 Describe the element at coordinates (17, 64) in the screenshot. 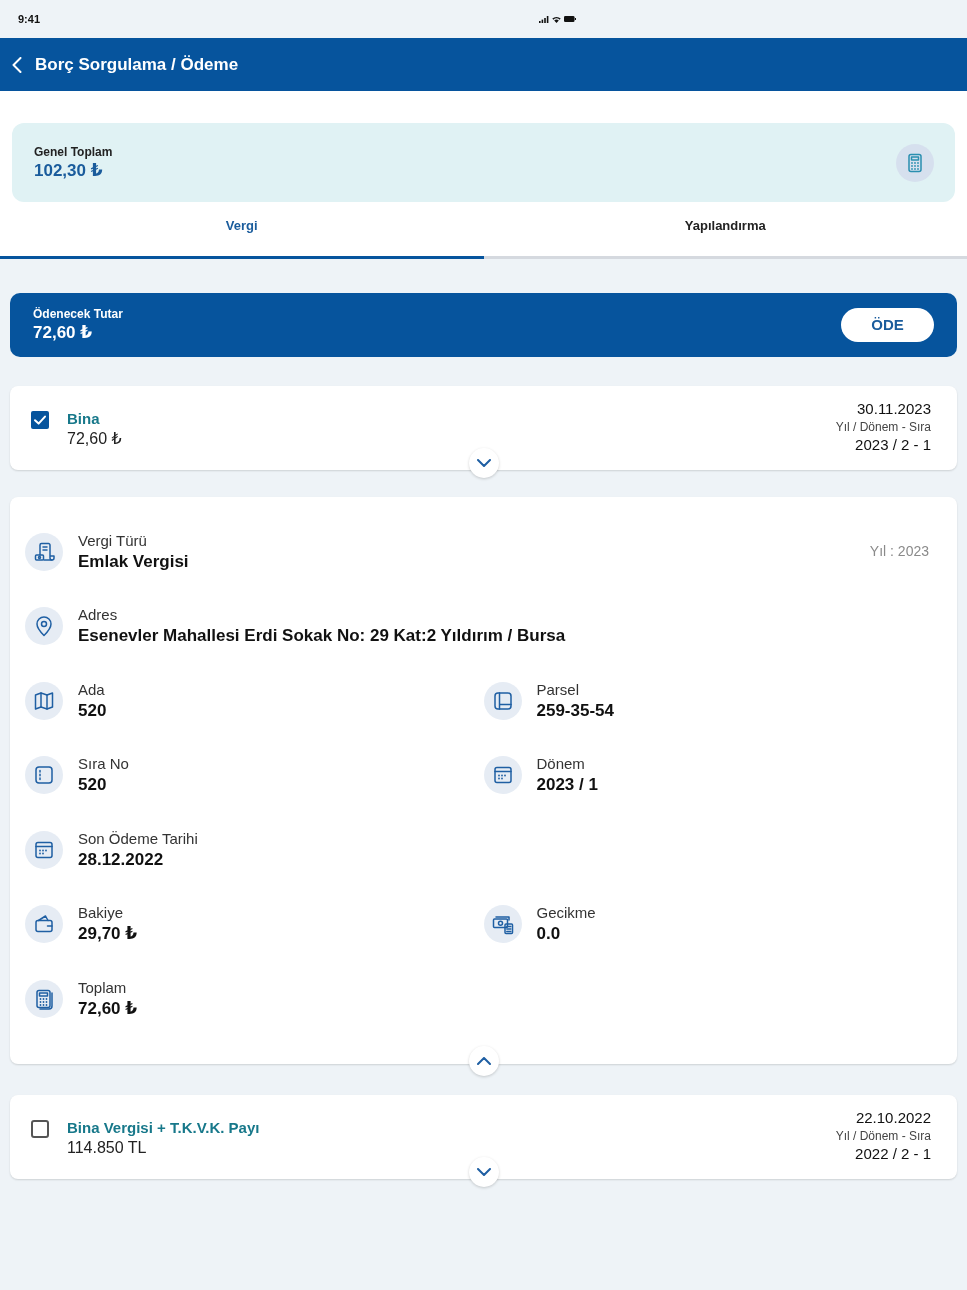

I see `back-icon` at that location.